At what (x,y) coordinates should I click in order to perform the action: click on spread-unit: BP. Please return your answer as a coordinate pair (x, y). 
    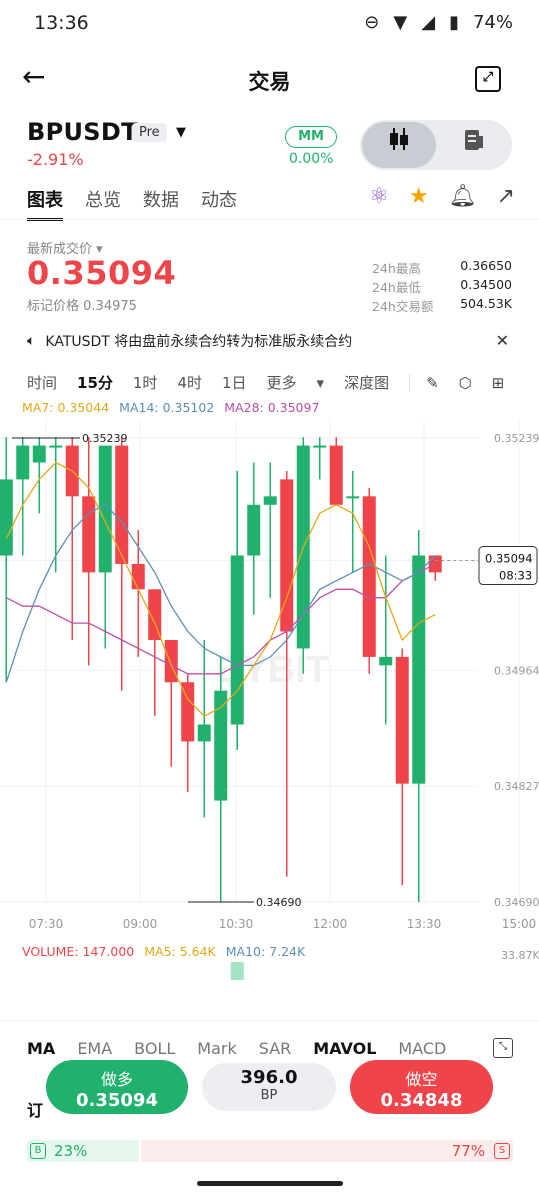
    Looking at the image, I should click on (269, 1095).